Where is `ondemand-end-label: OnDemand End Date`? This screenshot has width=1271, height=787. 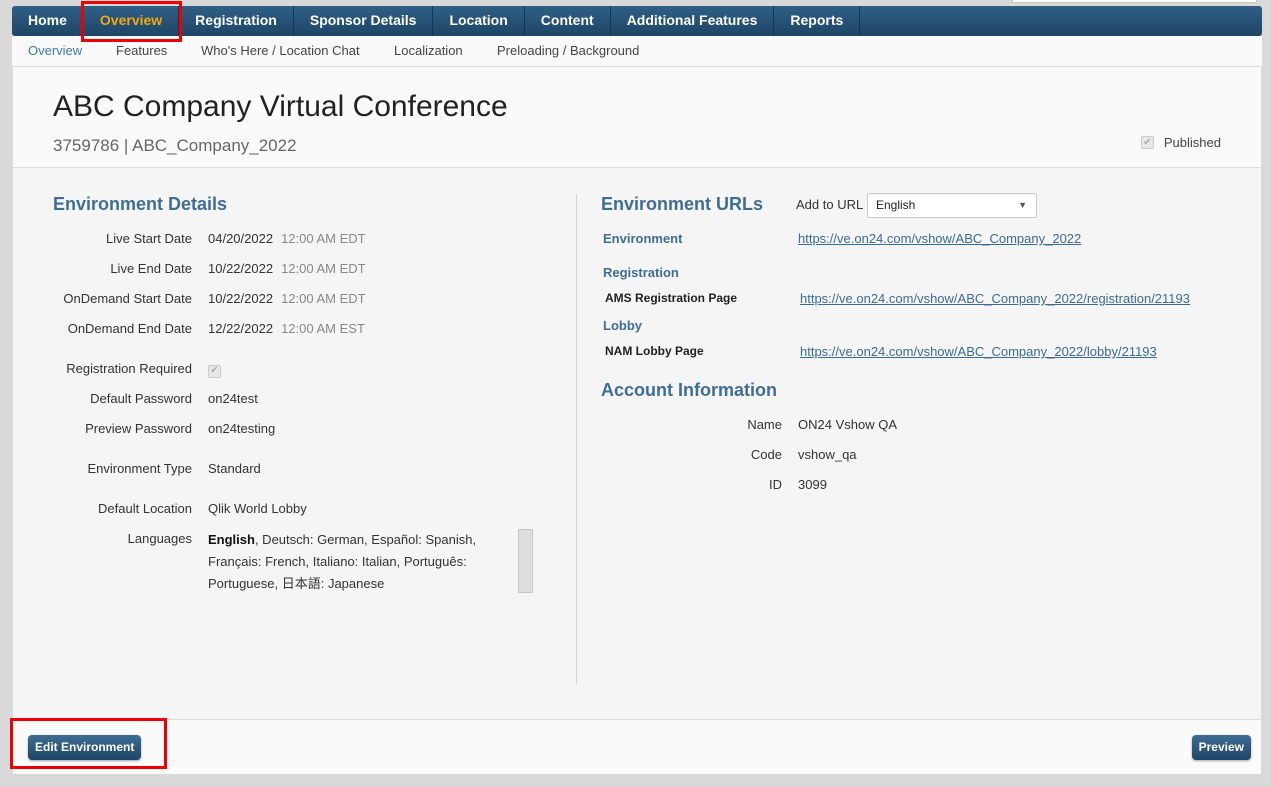
ondemand-end-label: OnDemand End Date is located at coordinates (129, 328).